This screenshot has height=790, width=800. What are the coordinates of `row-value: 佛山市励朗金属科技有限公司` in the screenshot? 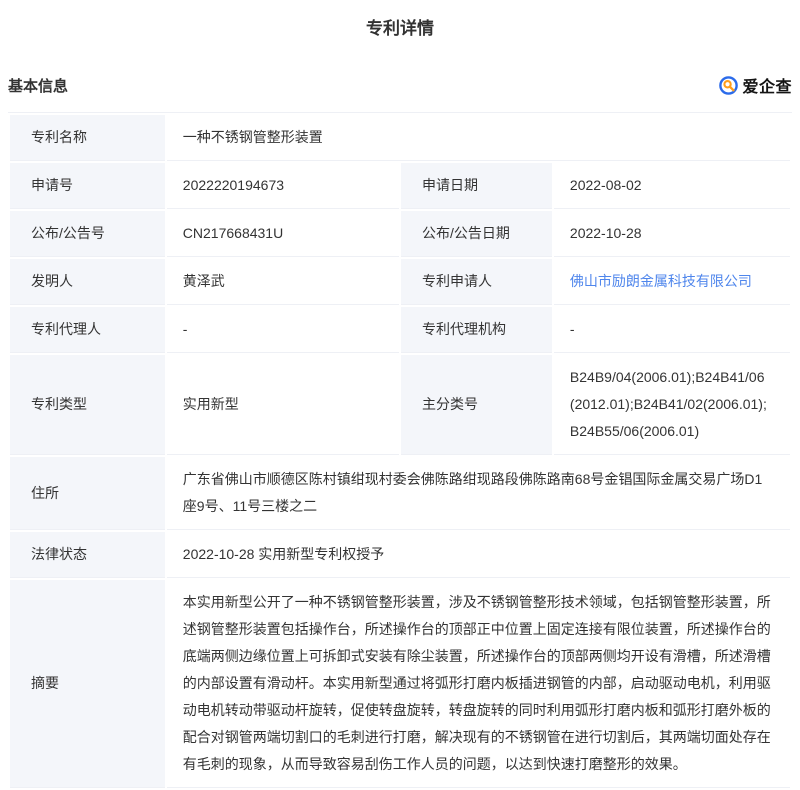 It's located at (671, 282).